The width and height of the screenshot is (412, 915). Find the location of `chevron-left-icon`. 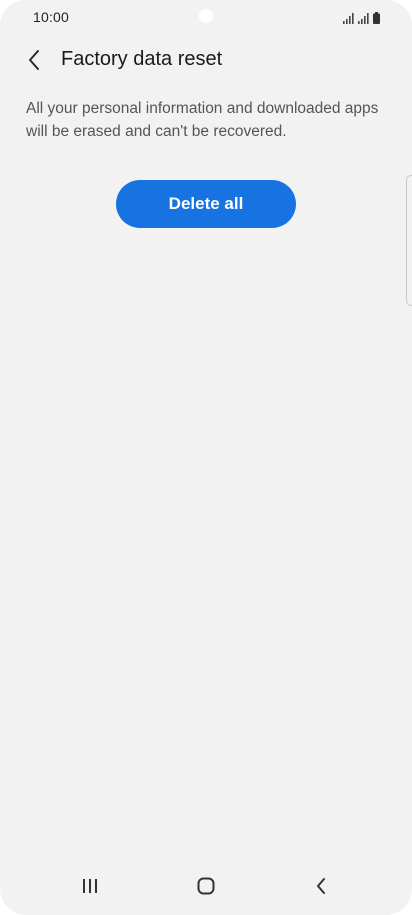

chevron-left-icon is located at coordinates (34, 60).